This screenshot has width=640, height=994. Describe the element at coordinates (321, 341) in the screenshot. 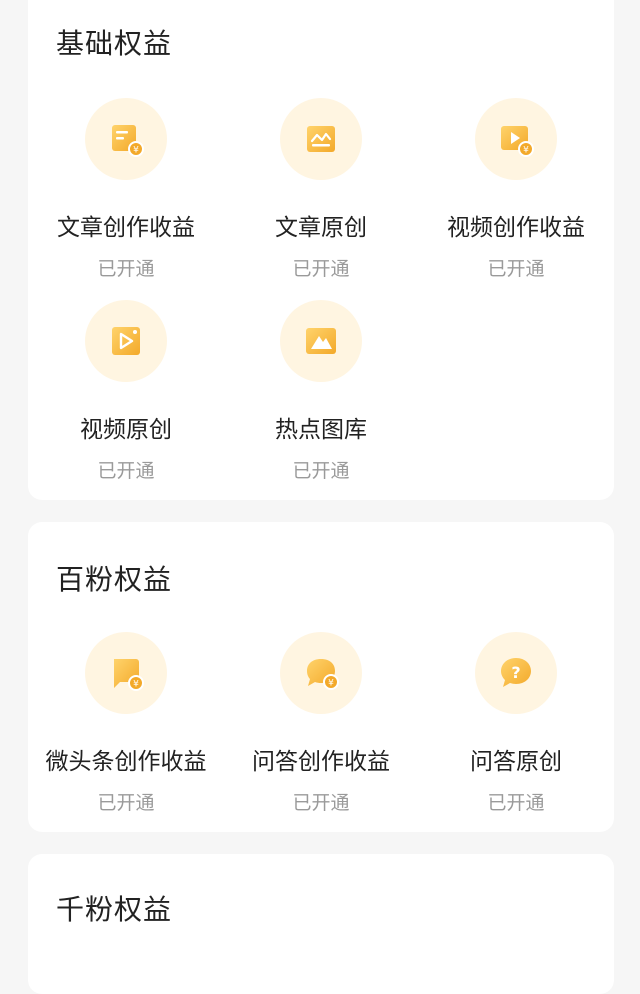

I see `image-library-icon` at that location.